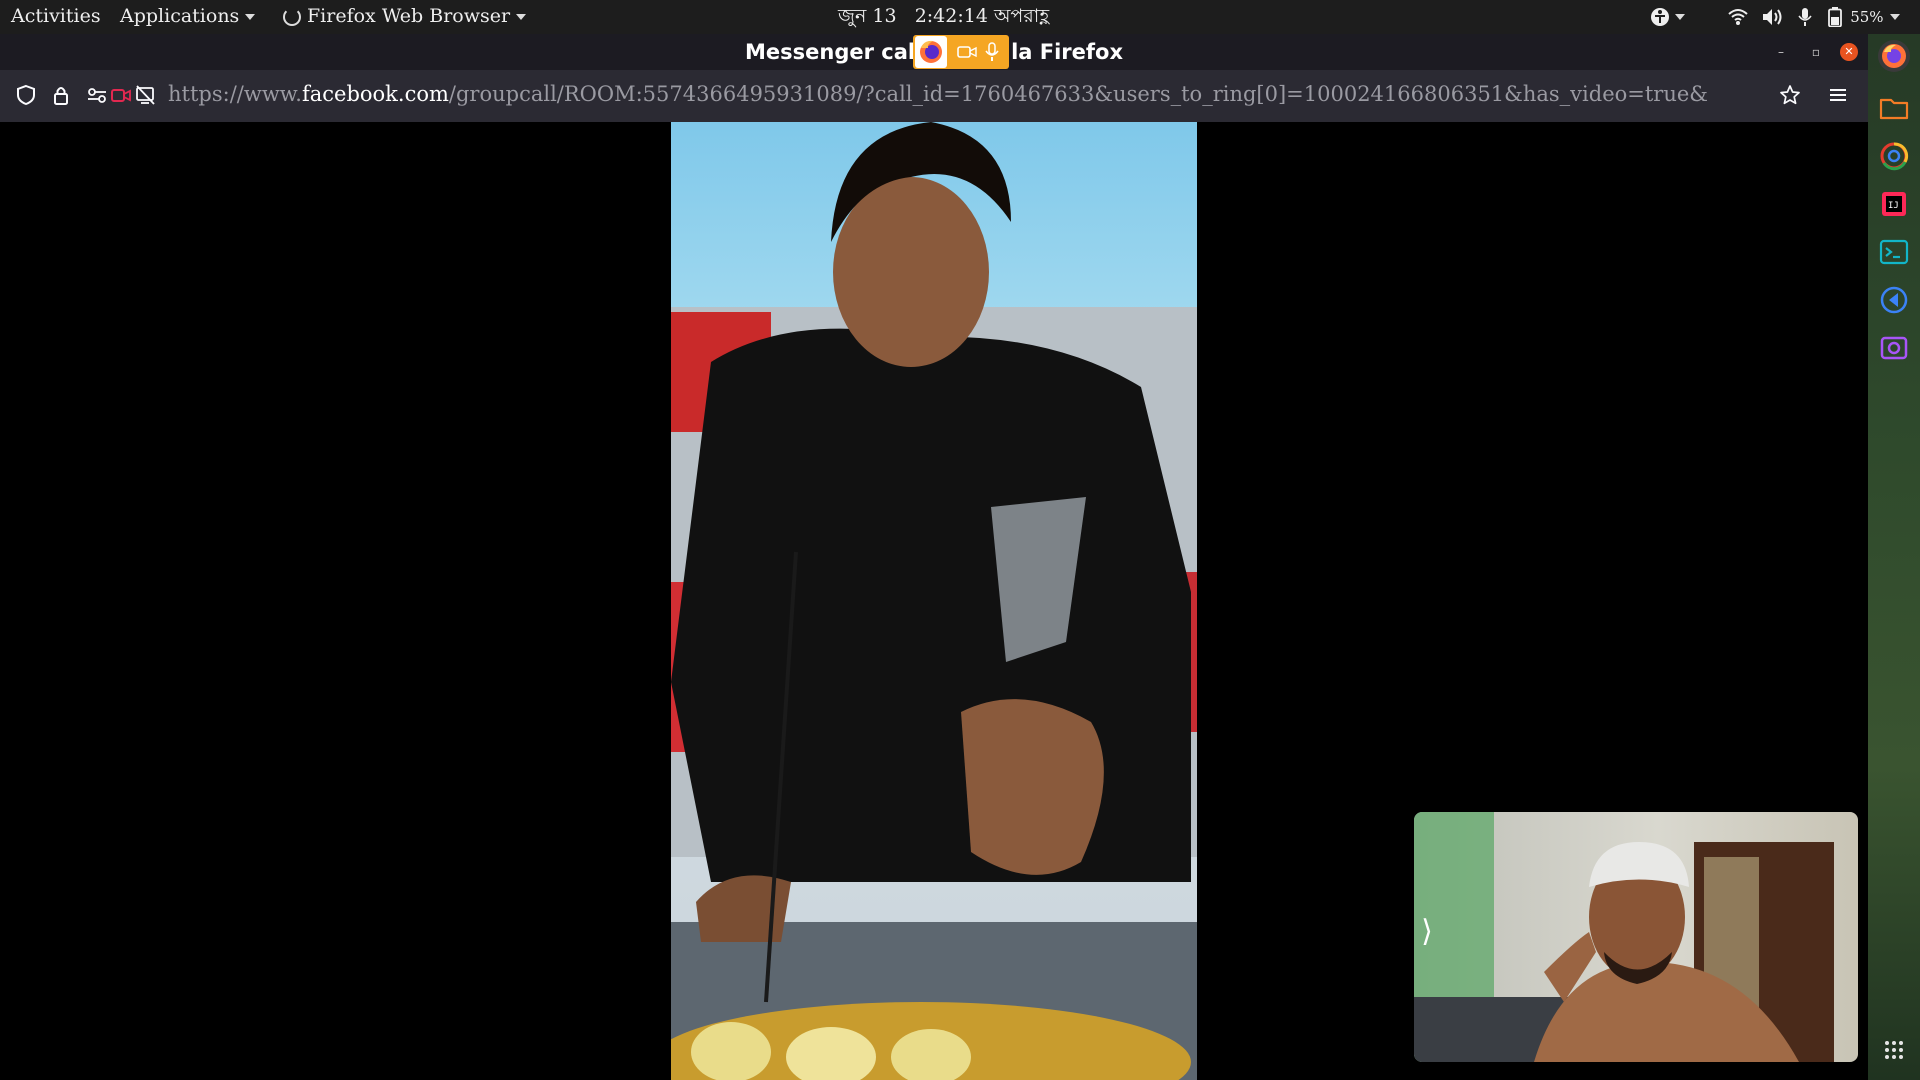  I want to click on applications-menu: Applications, so click(188, 17).